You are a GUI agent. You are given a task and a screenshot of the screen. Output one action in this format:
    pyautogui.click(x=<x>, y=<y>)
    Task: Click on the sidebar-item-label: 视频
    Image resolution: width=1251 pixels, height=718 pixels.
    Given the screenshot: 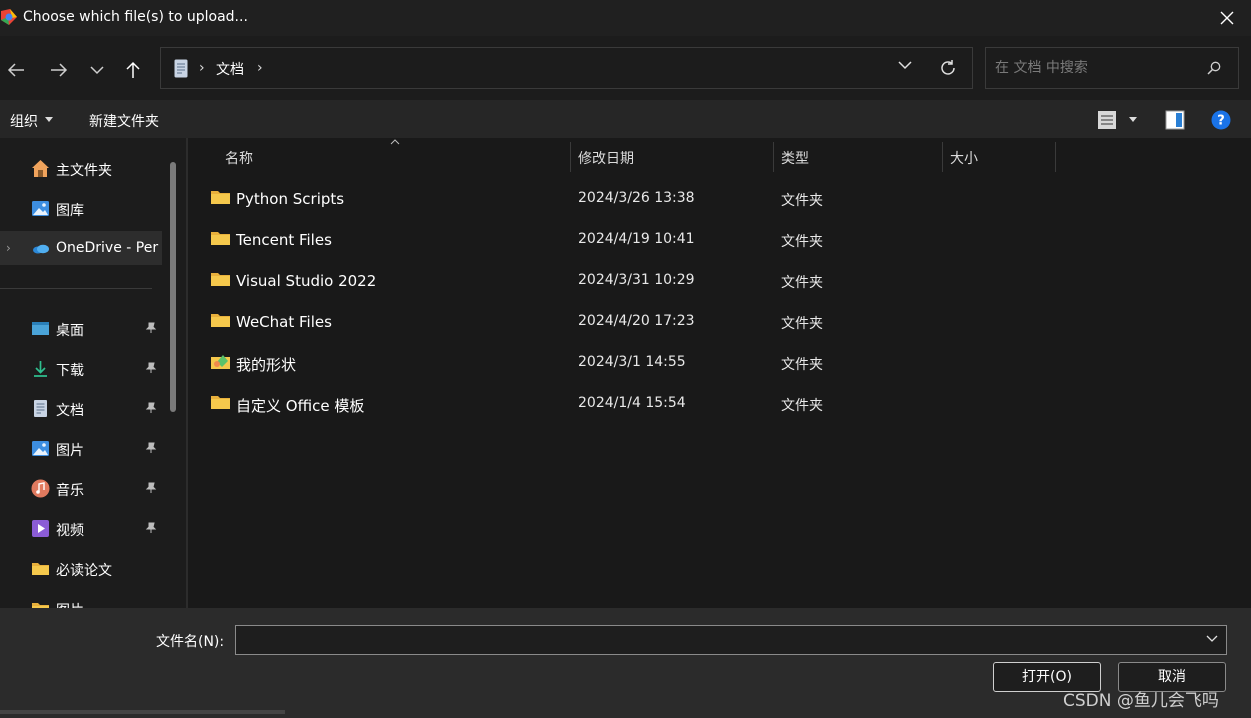 What is the action you would take?
    pyautogui.click(x=70, y=531)
    